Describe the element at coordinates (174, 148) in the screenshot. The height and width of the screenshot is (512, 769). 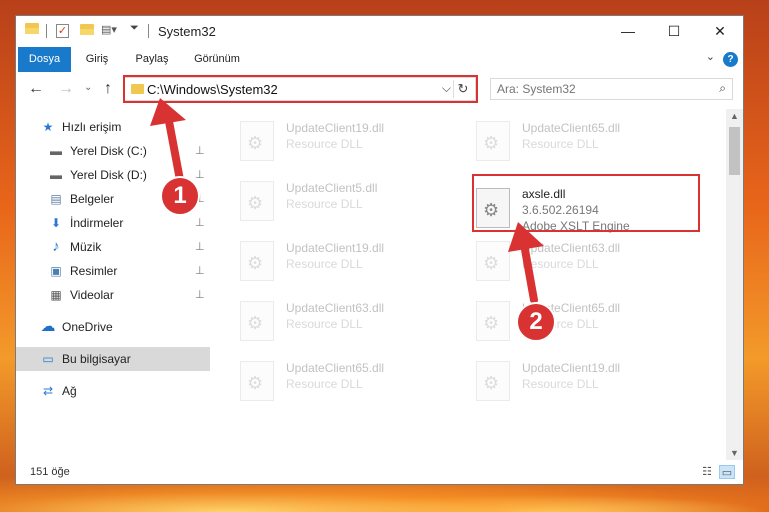
I see `arrow-1-shaft` at that location.